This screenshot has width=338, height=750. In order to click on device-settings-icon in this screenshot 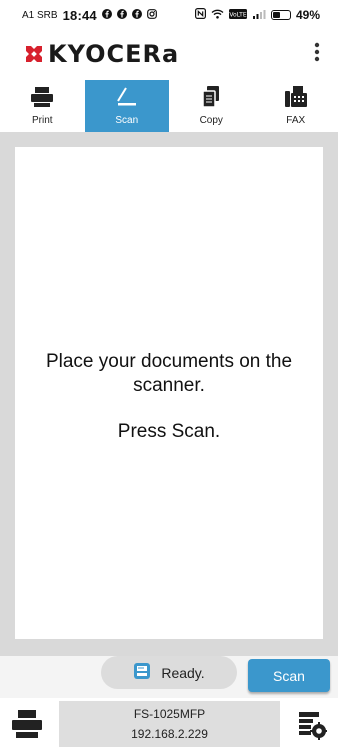, I will do `click(313, 725)`.